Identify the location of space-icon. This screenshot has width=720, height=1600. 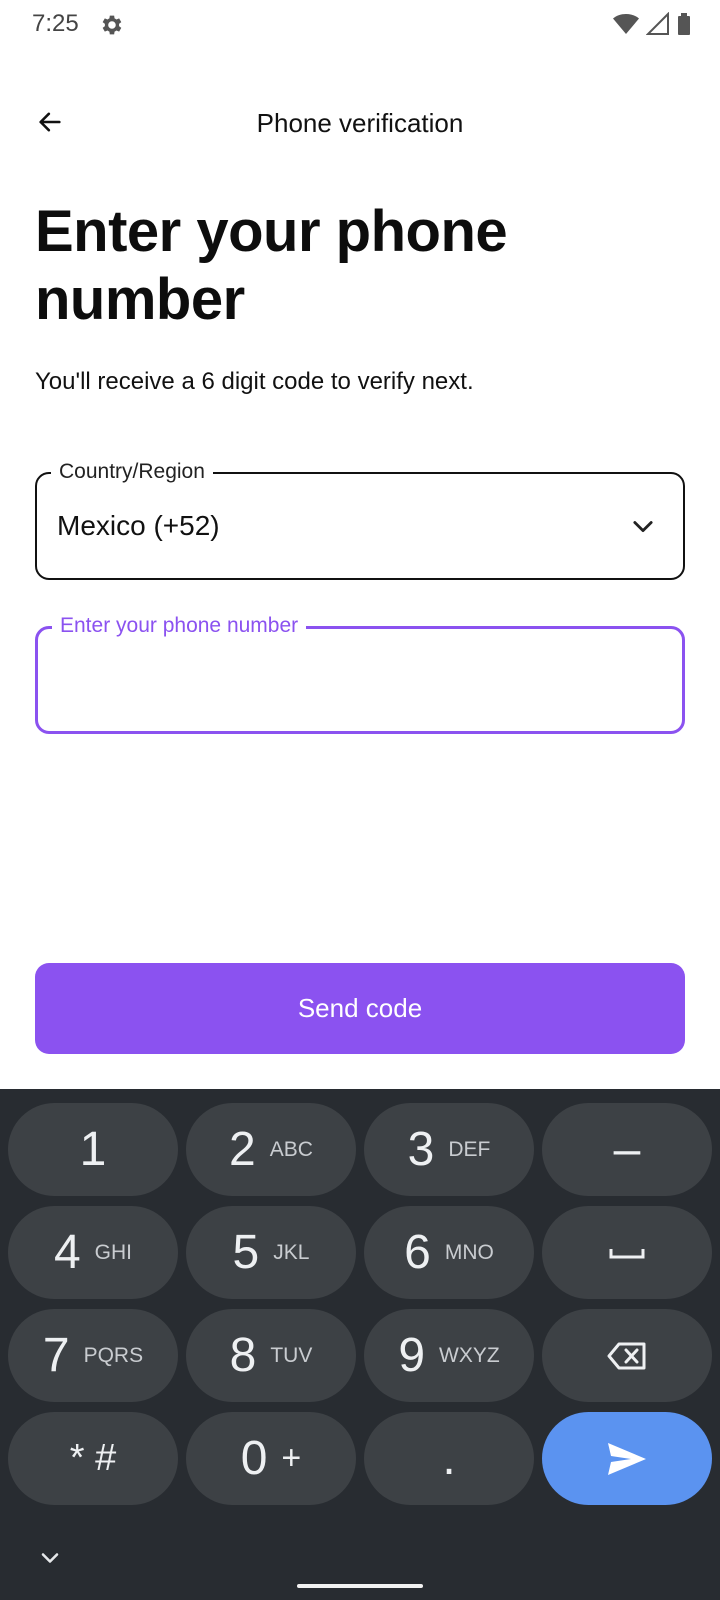
(627, 1253).